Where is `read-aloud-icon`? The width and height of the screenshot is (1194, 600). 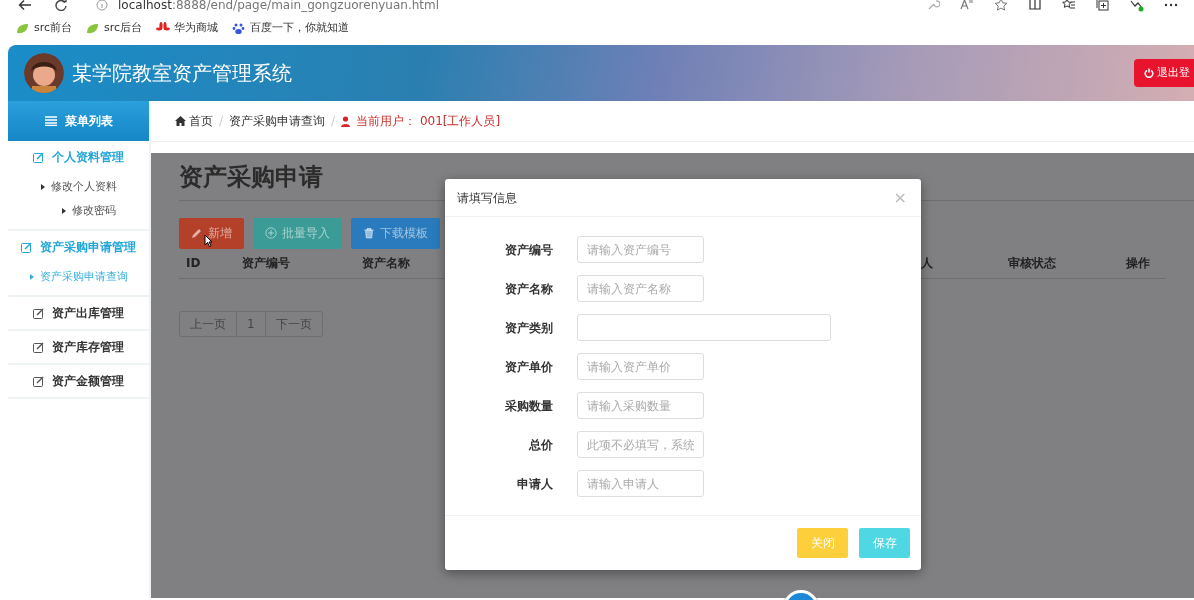
read-aloud-icon is located at coordinates (967, 6).